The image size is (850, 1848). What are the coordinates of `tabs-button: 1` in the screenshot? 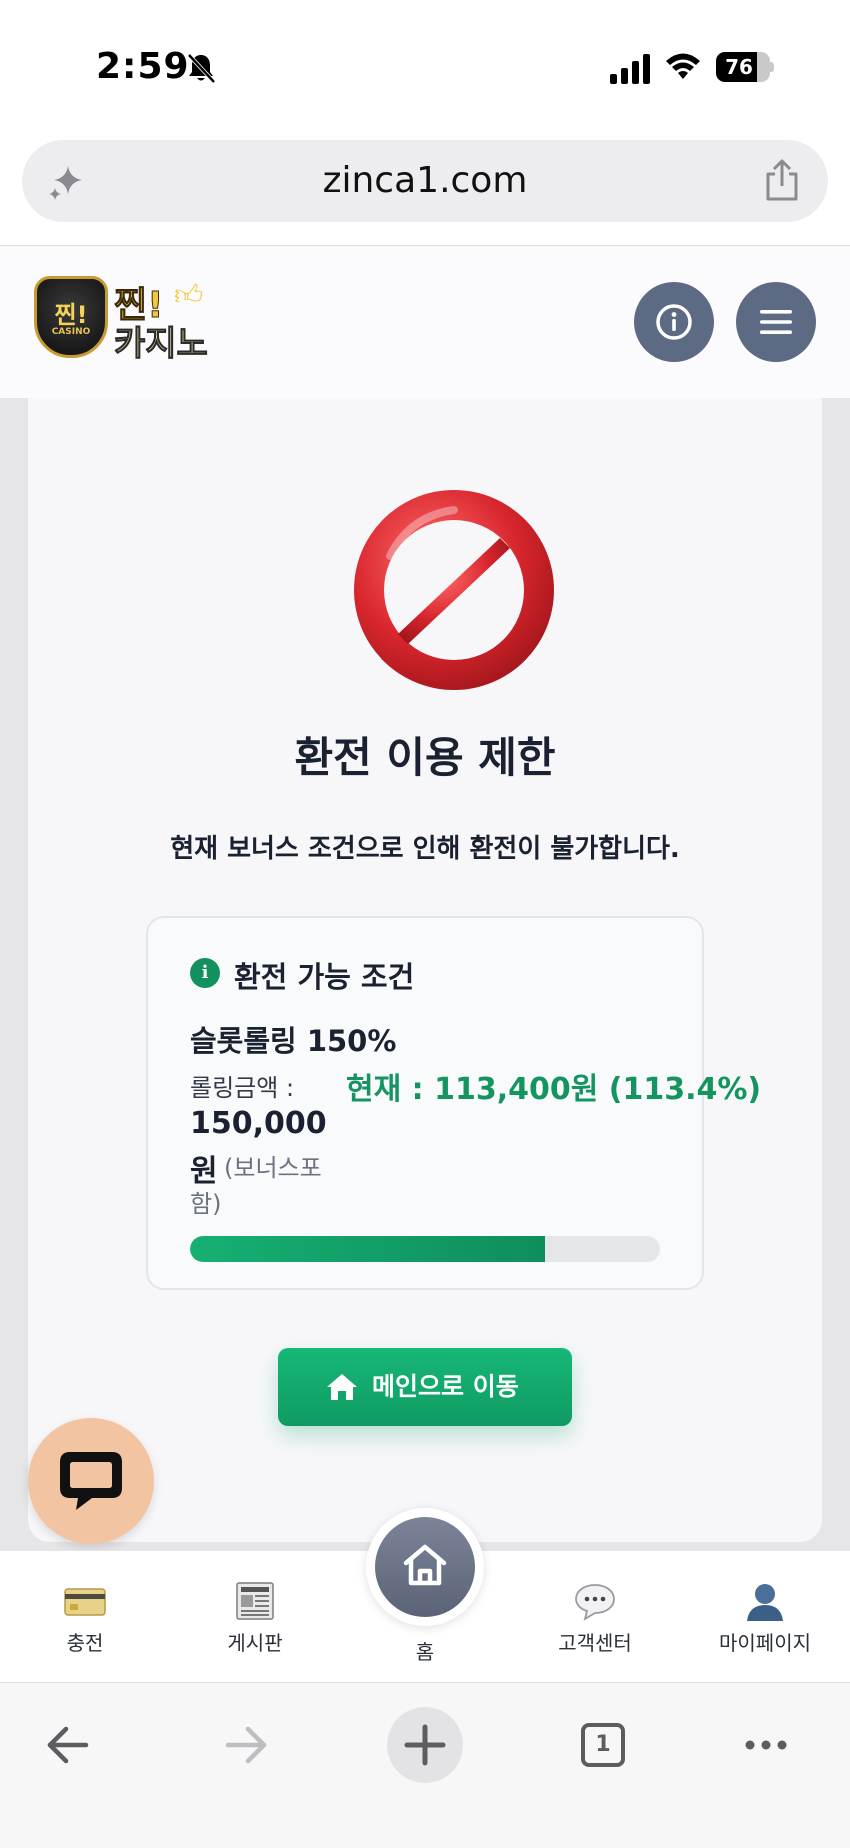 It's located at (603, 1745).